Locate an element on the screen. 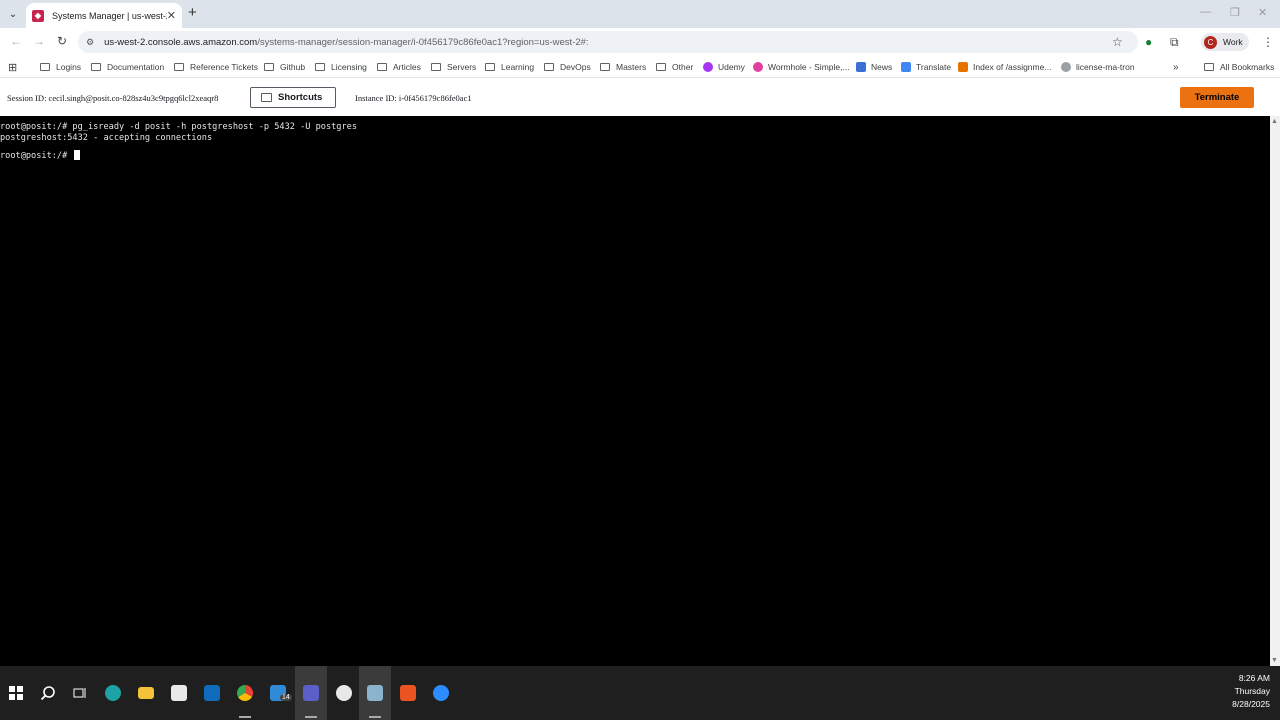 This screenshot has height=720, width=1280. scroll-up-icon: ▲ is located at coordinates (1274, 121).